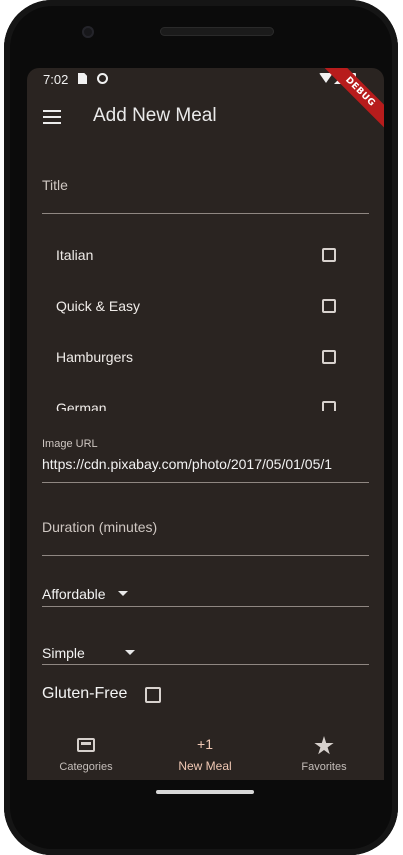 The width and height of the screenshot is (403, 855). What do you see at coordinates (329, 357) in the screenshot?
I see `checkbox-hamburgers` at bounding box center [329, 357].